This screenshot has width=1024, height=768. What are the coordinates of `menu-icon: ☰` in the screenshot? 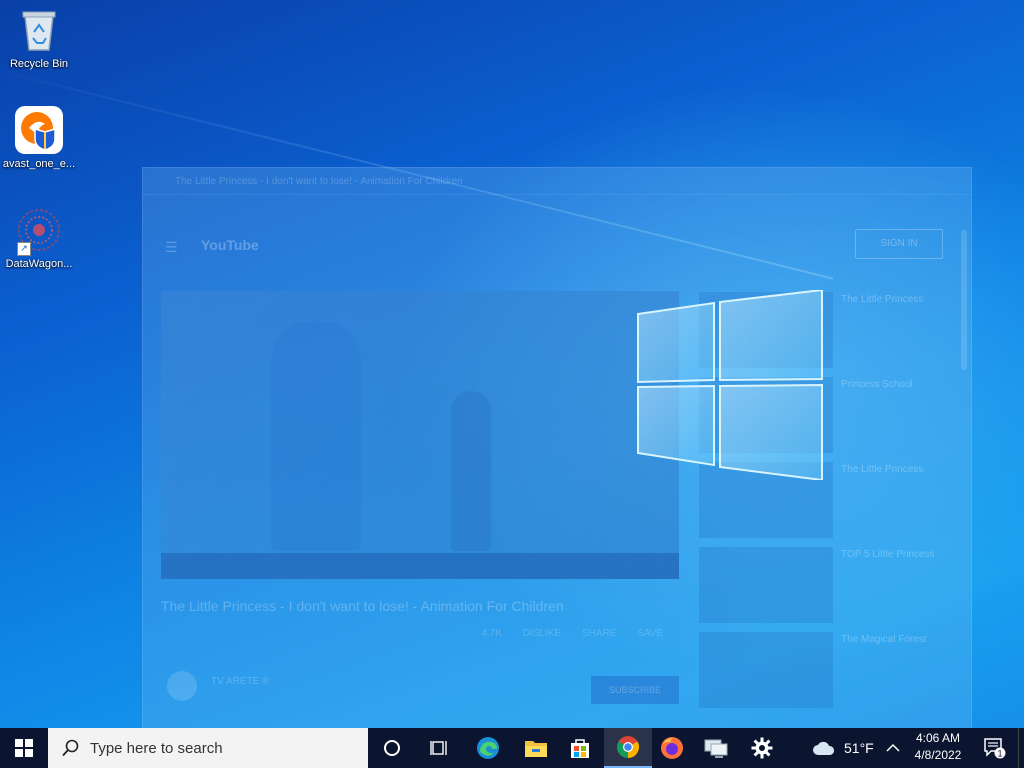 It's located at (171, 247).